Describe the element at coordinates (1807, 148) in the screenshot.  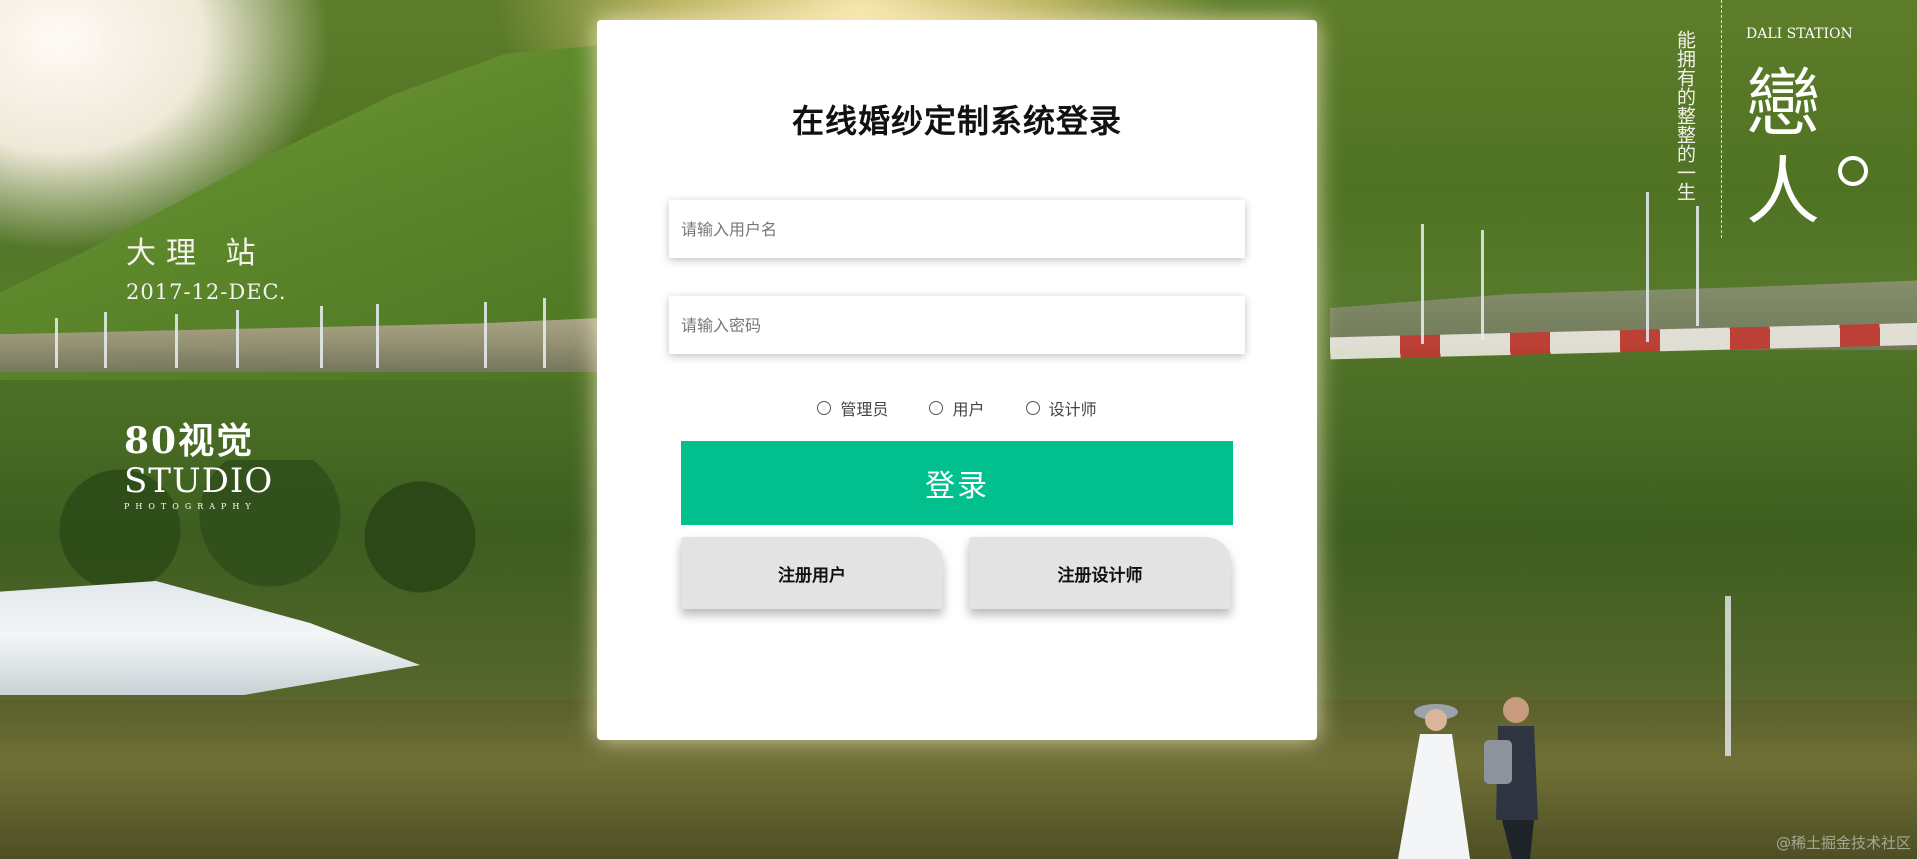
I see `decorative-title: 戀 人` at that location.